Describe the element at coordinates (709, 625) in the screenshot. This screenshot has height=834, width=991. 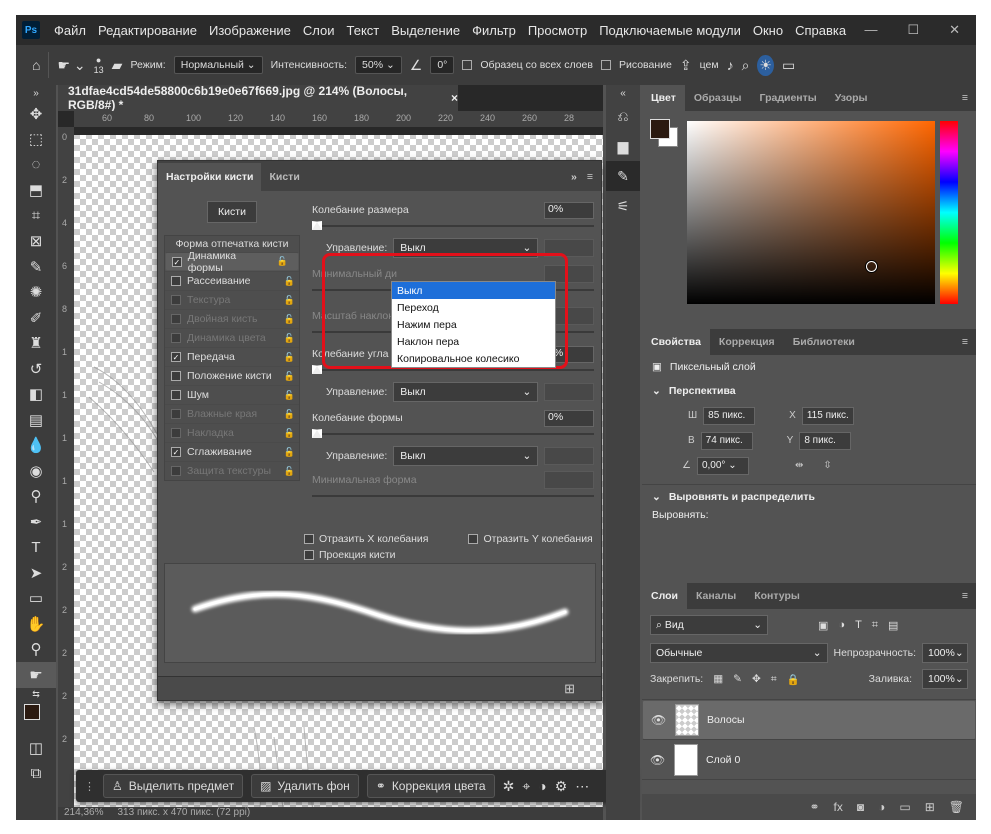
I see `layer-filter-select: ⌕ Вид ⌄` at that location.